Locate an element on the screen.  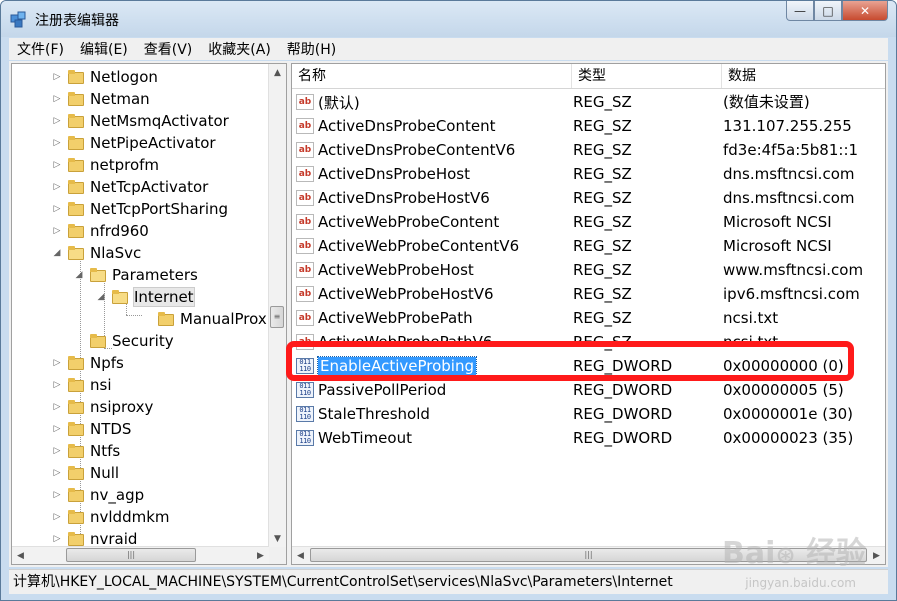
value-name-cell: ab ActiveDnsProbeContent is located at coordinates (395, 126).